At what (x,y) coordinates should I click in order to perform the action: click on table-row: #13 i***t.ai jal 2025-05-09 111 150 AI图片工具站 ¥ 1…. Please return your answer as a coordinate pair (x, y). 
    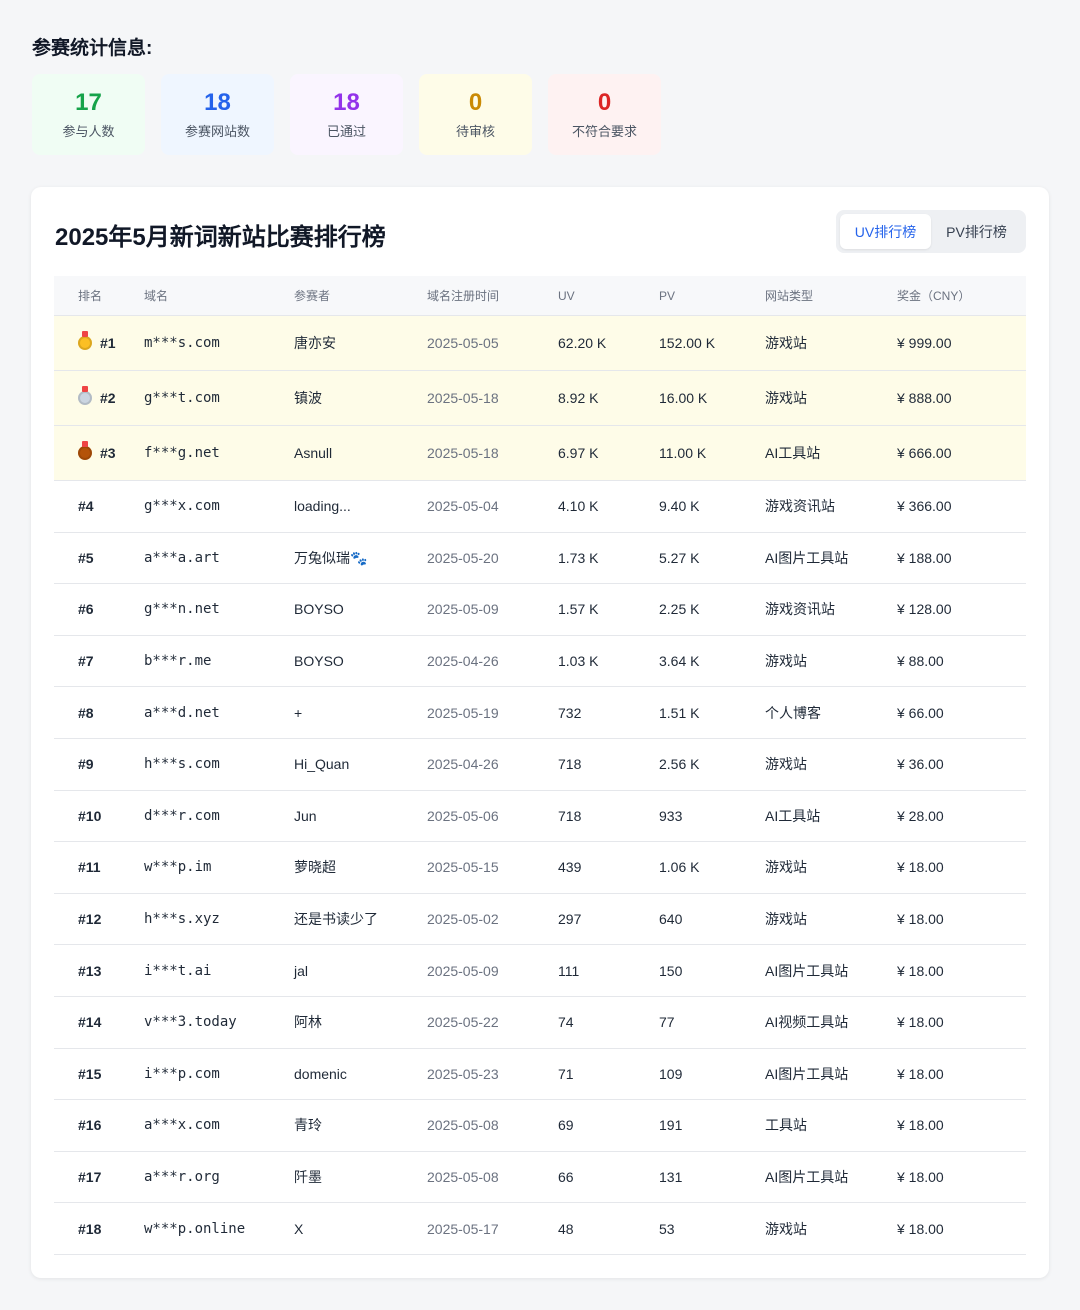
    Looking at the image, I should click on (540, 971).